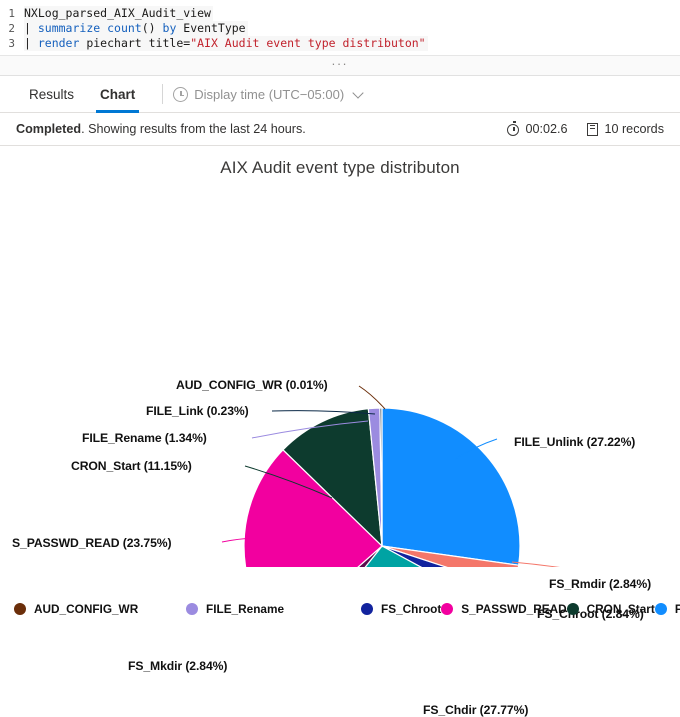 Image resolution: width=680 pixels, height=717 pixels. What do you see at coordinates (585, 129) in the screenshot?
I see `status-metrics: 00:02.6 10 records` at bounding box center [585, 129].